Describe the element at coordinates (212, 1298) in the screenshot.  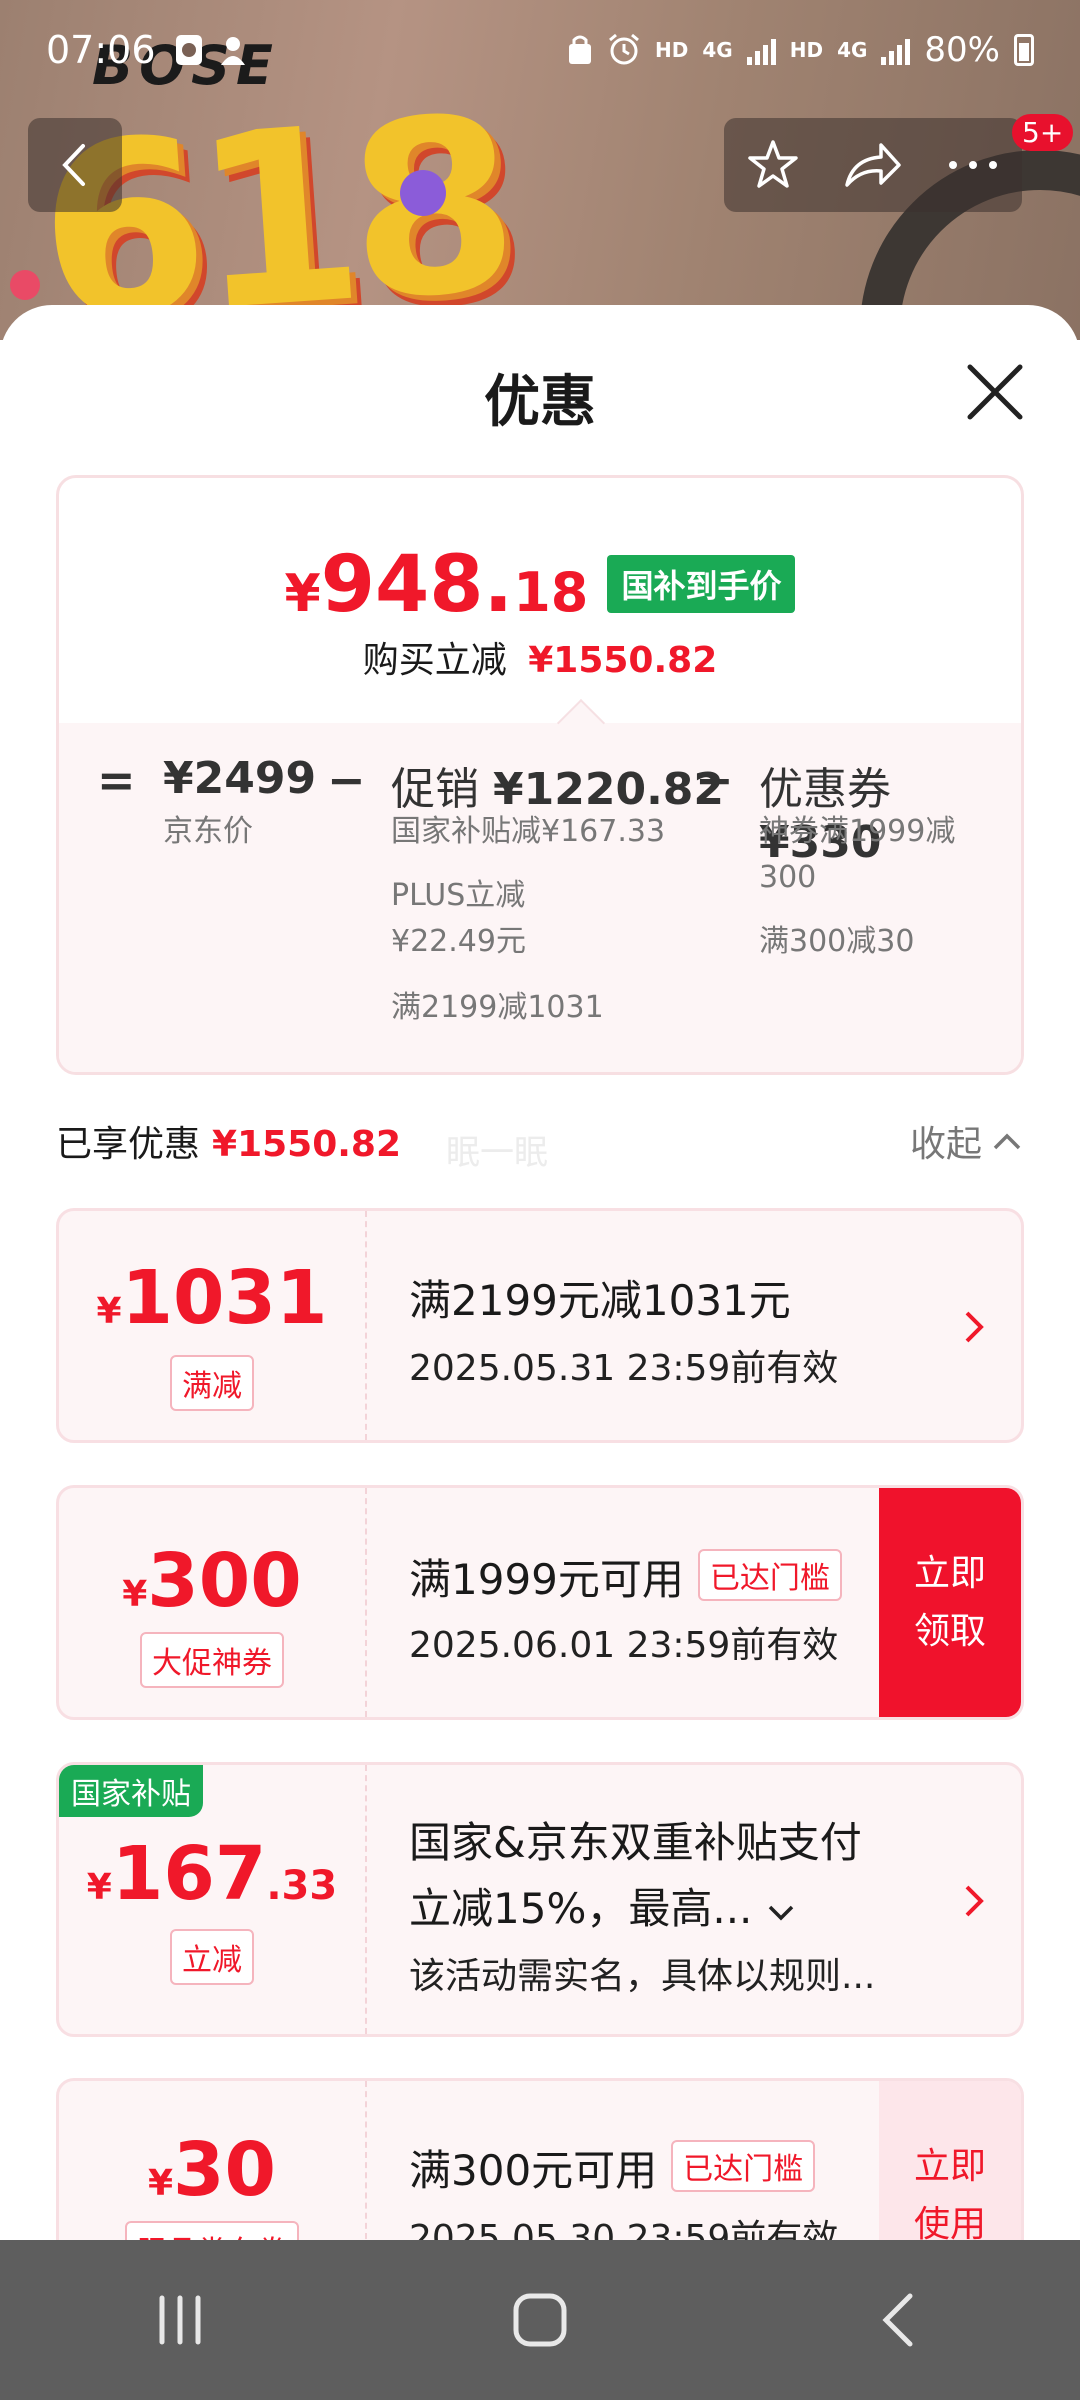
I see `coupon-amount: ¥1031` at that location.